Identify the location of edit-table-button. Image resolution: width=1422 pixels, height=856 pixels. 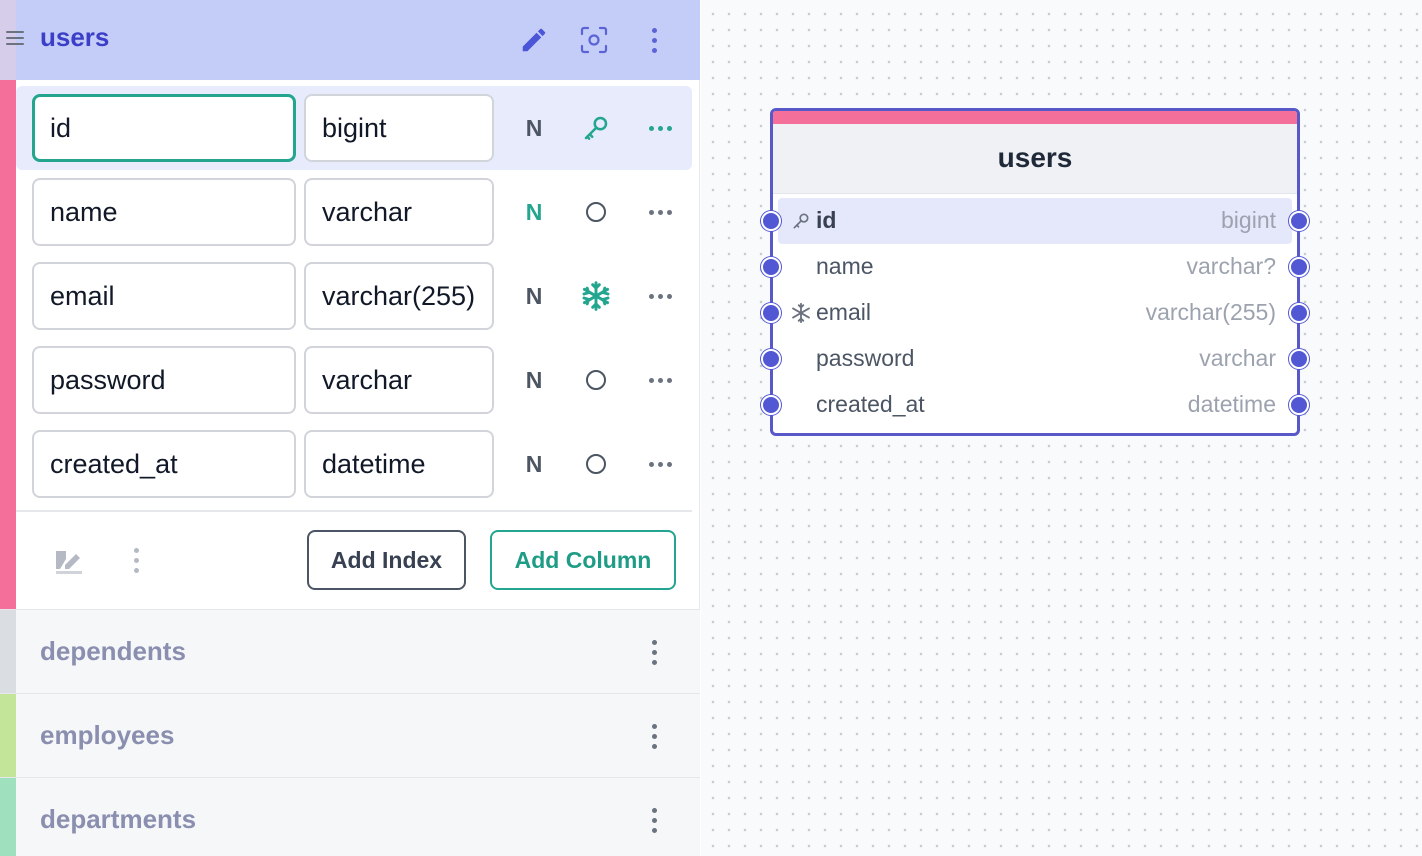
(534, 40).